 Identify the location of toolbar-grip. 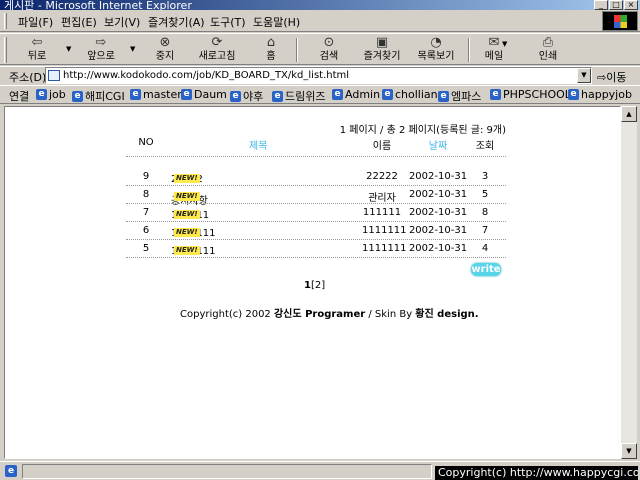
(5, 50).